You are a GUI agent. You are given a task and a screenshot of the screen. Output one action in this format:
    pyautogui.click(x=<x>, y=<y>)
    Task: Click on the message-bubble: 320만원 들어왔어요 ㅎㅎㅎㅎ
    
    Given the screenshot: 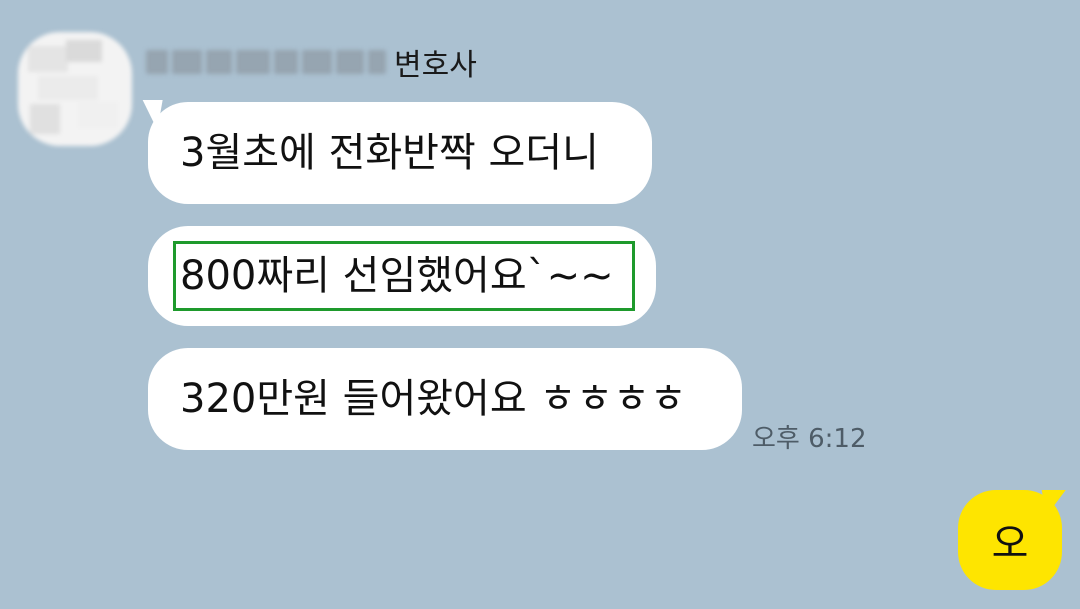 What is the action you would take?
    pyautogui.click(x=445, y=399)
    